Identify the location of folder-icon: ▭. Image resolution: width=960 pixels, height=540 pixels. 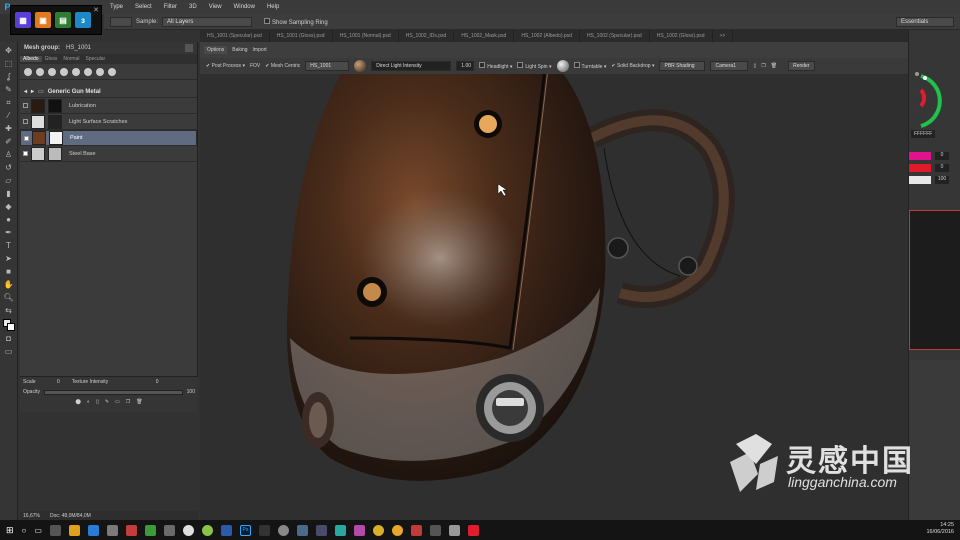
(117, 402).